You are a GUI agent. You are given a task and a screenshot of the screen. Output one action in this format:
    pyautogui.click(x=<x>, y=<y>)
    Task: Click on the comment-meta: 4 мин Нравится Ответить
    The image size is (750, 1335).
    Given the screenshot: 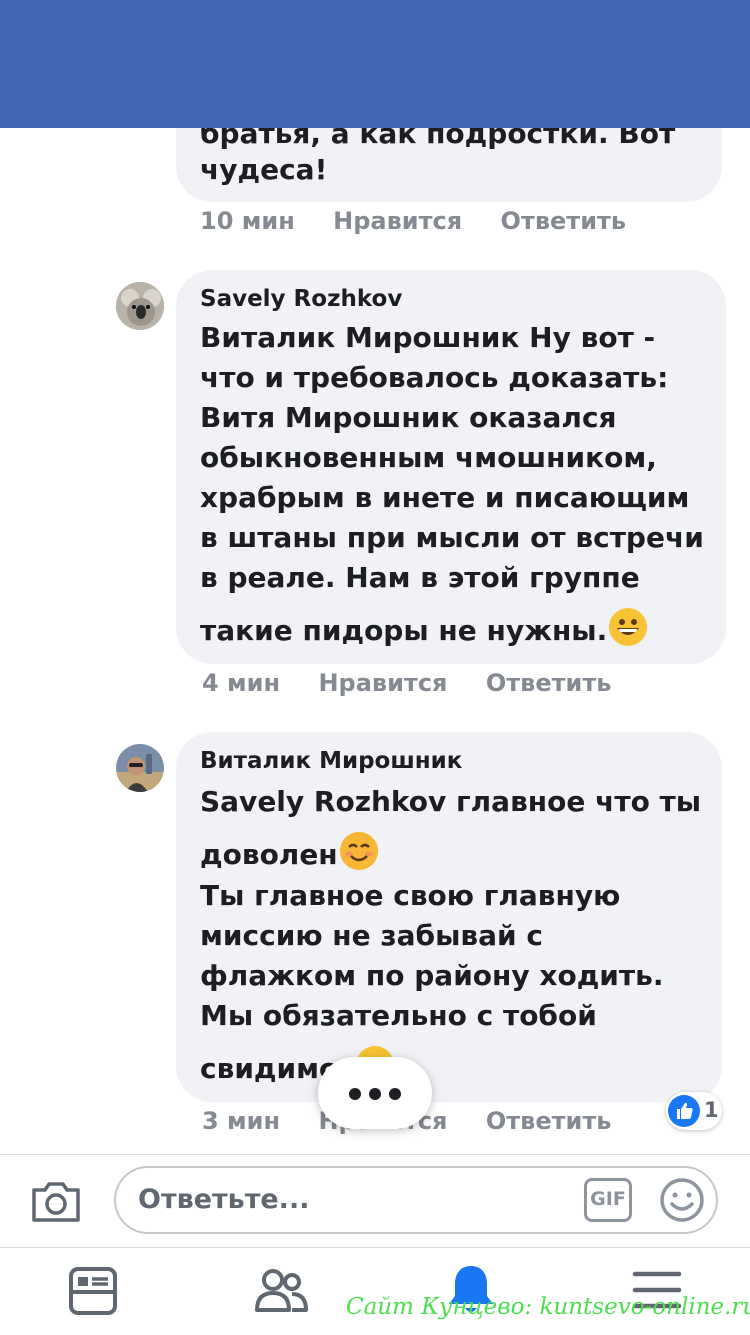 What is the action you would take?
    pyautogui.click(x=406, y=683)
    